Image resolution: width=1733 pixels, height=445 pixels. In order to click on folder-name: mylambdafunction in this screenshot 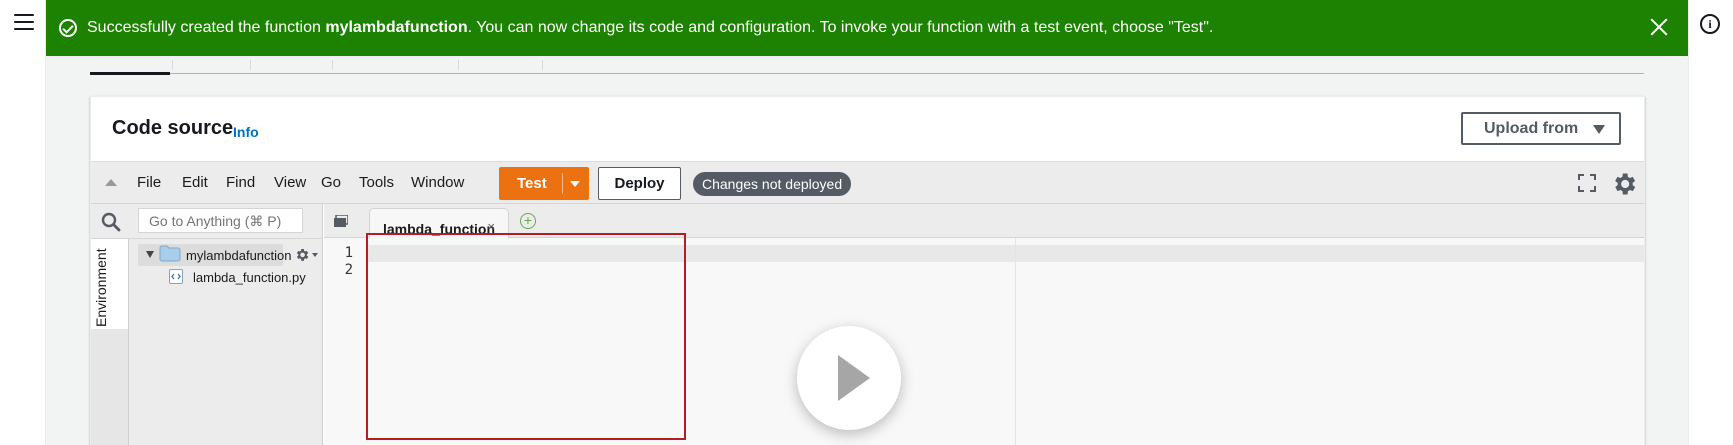, I will do `click(239, 255)`.